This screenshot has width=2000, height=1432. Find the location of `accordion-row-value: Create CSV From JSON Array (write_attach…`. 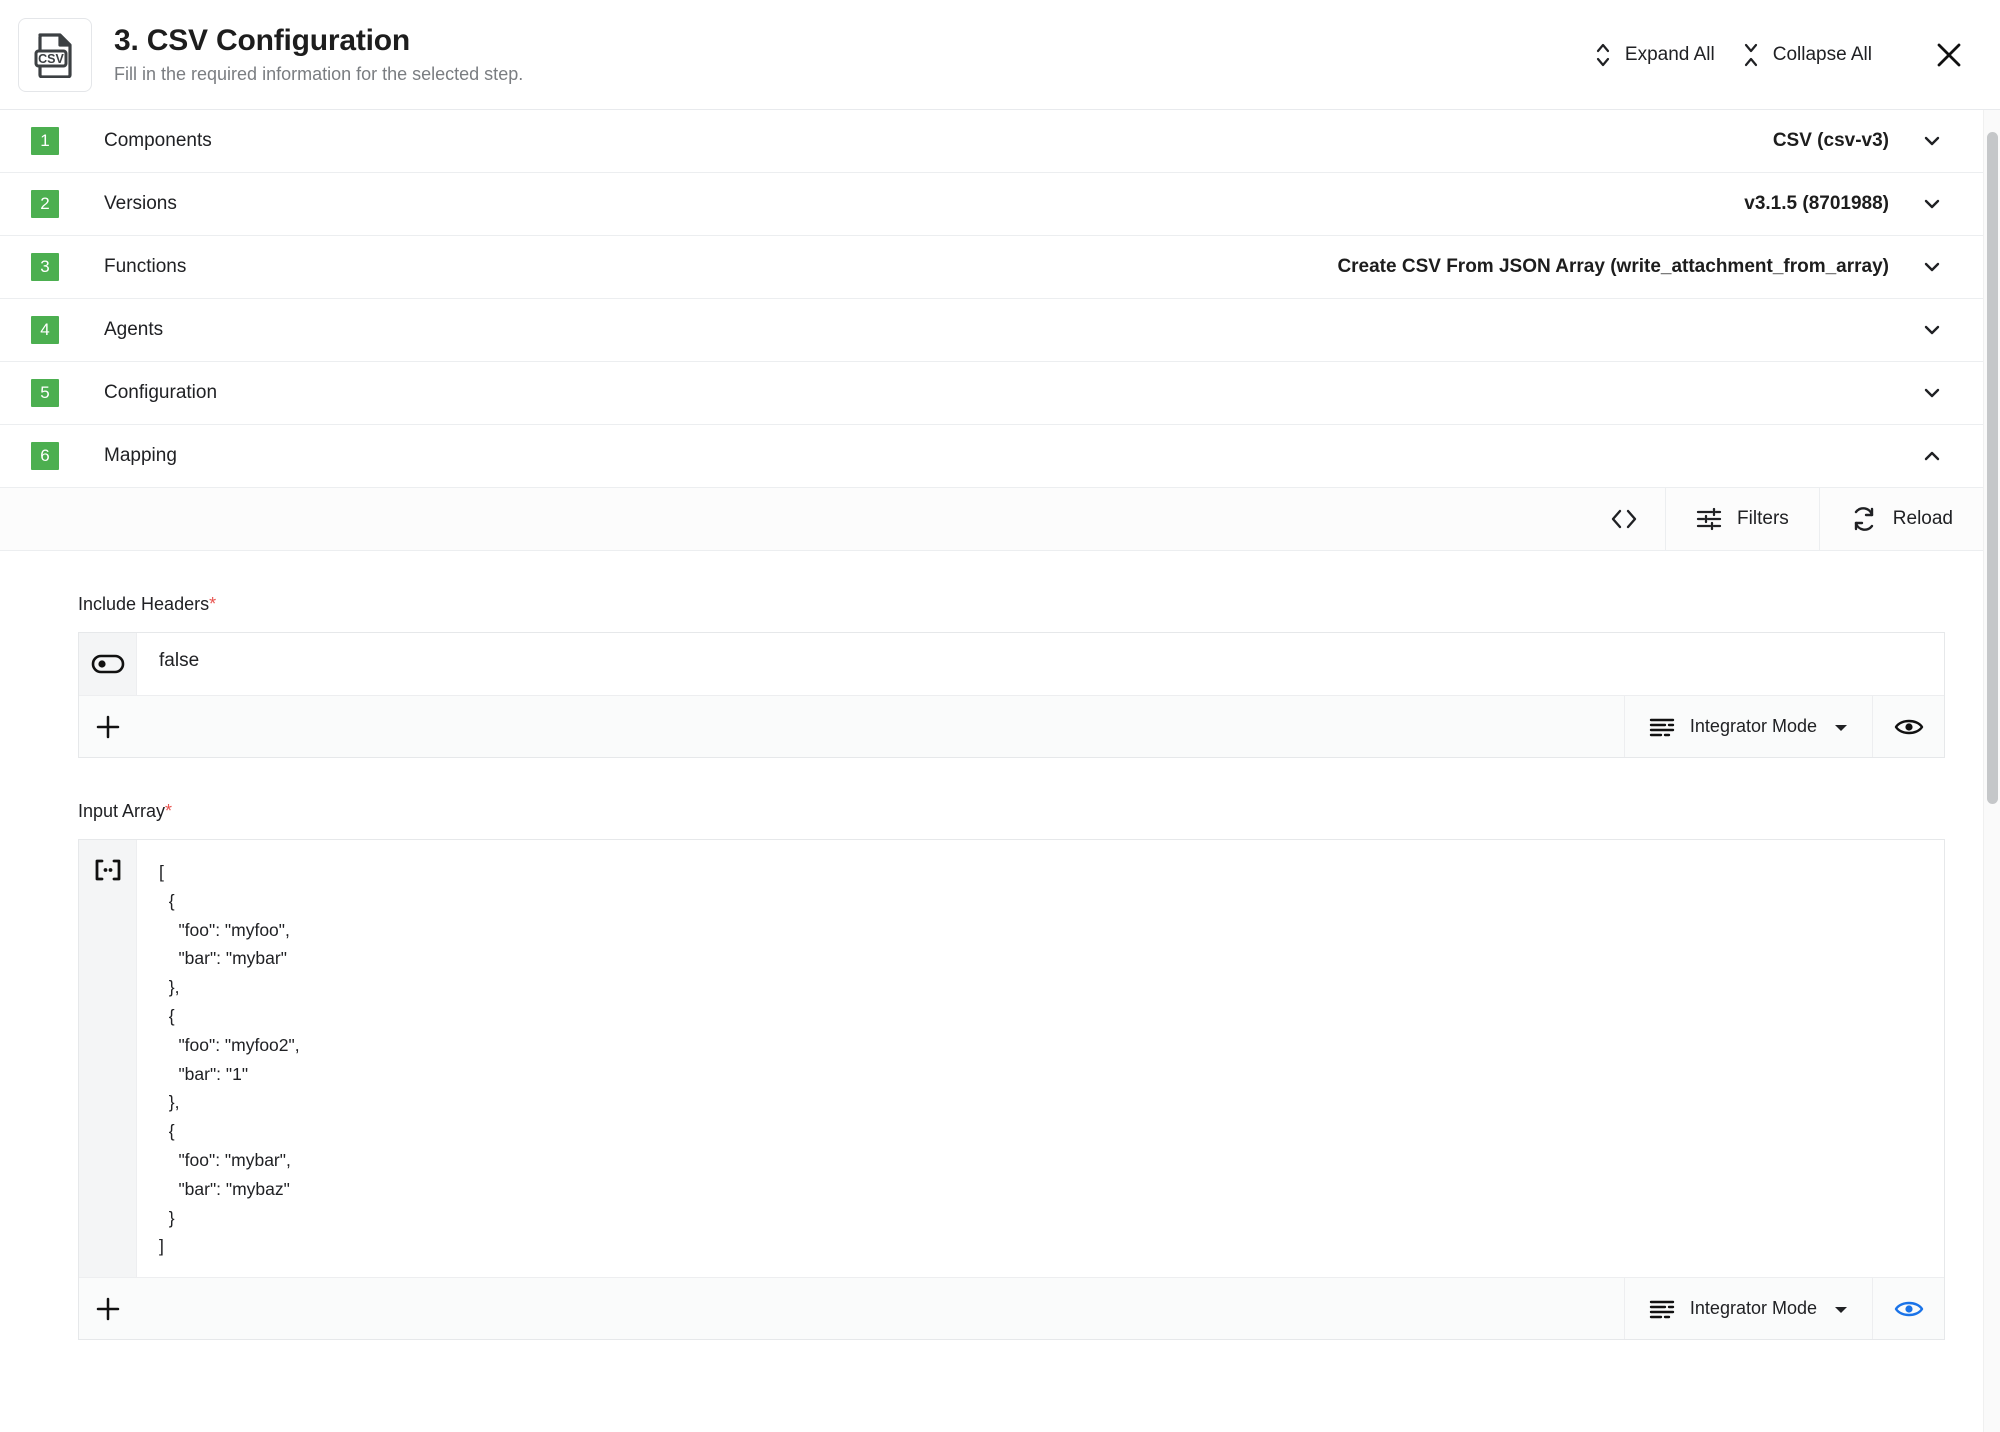

accordion-row-value: Create CSV From JSON Array (write_attach… is located at coordinates (1613, 266).